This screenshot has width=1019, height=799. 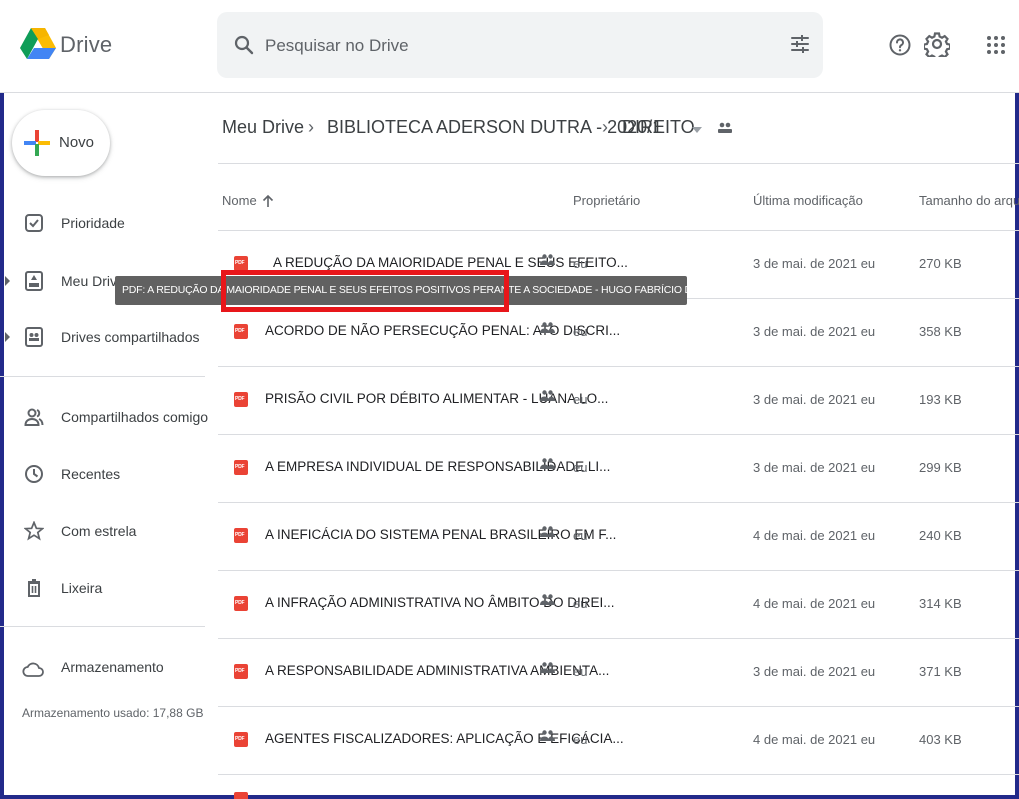 What do you see at coordinates (34, 337) in the screenshot?
I see `shared-drives-icon` at bounding box center [34, 337].